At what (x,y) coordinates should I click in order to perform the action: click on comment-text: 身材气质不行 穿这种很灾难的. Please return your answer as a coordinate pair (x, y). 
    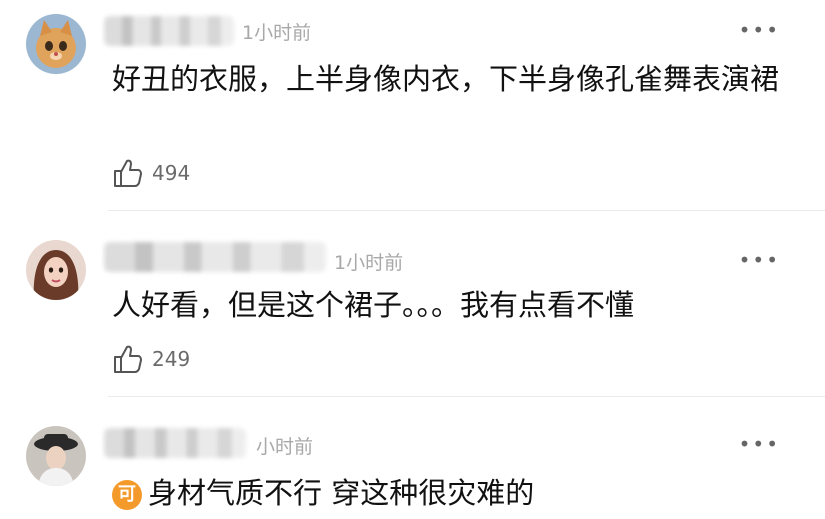
    Looking at the image, I should click on (341, 493).